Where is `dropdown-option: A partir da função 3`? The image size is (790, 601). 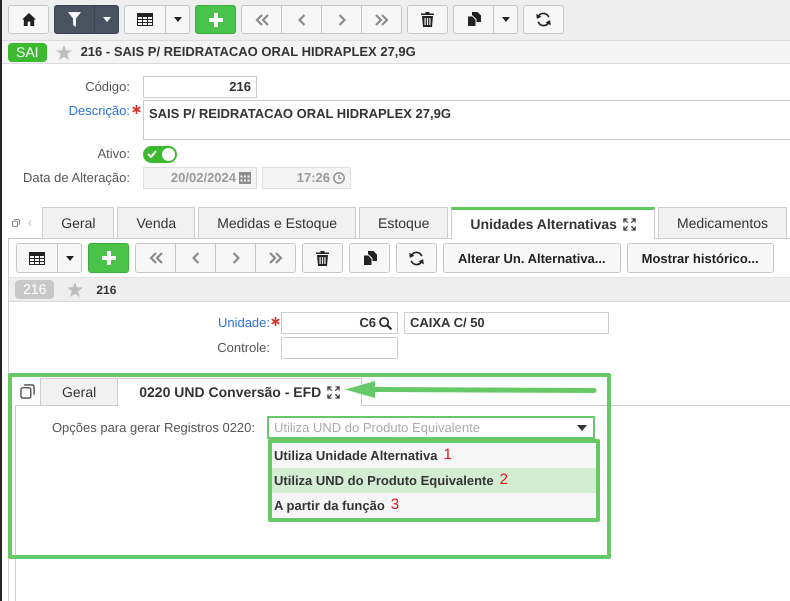
dropdown-option: A partir da função 3 is located at coordinates (434, 505).